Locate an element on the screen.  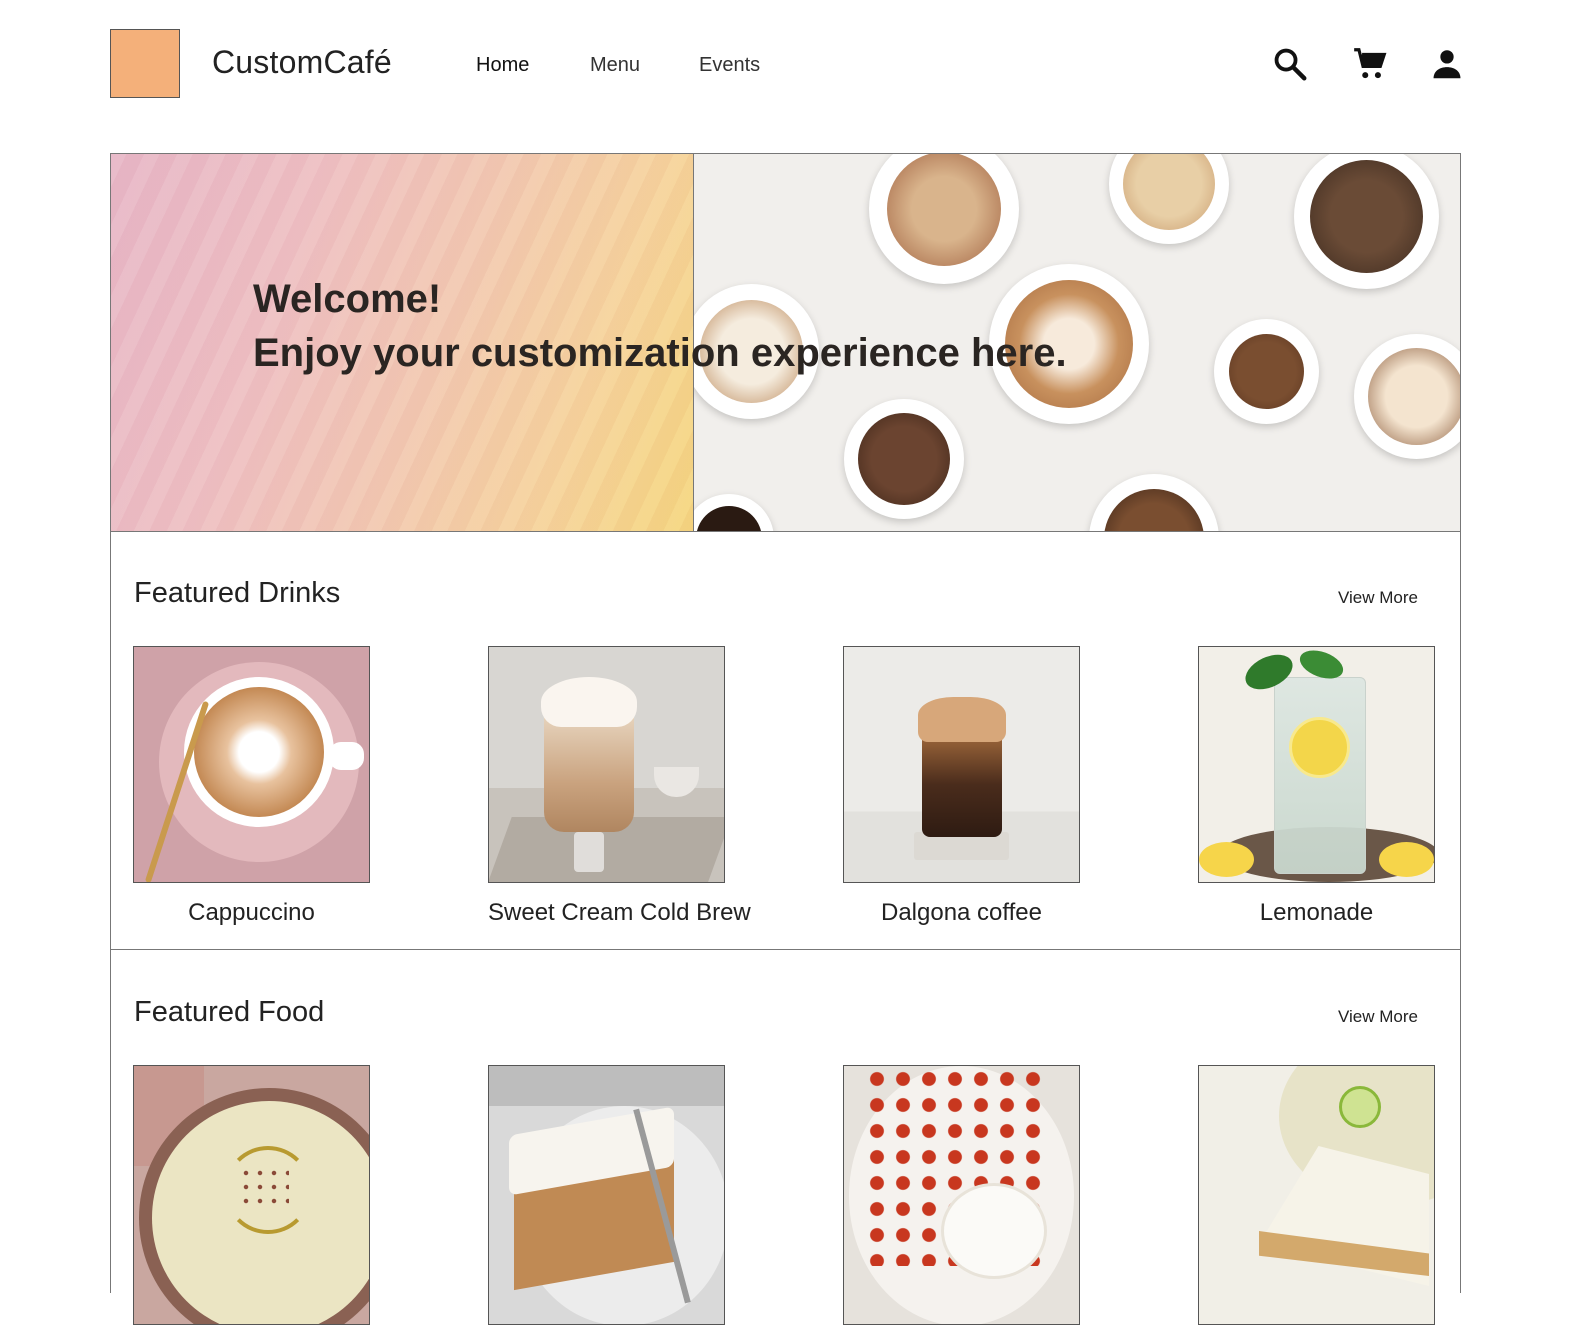
section-title: Featured Food is located at coordinates (229, 1012).